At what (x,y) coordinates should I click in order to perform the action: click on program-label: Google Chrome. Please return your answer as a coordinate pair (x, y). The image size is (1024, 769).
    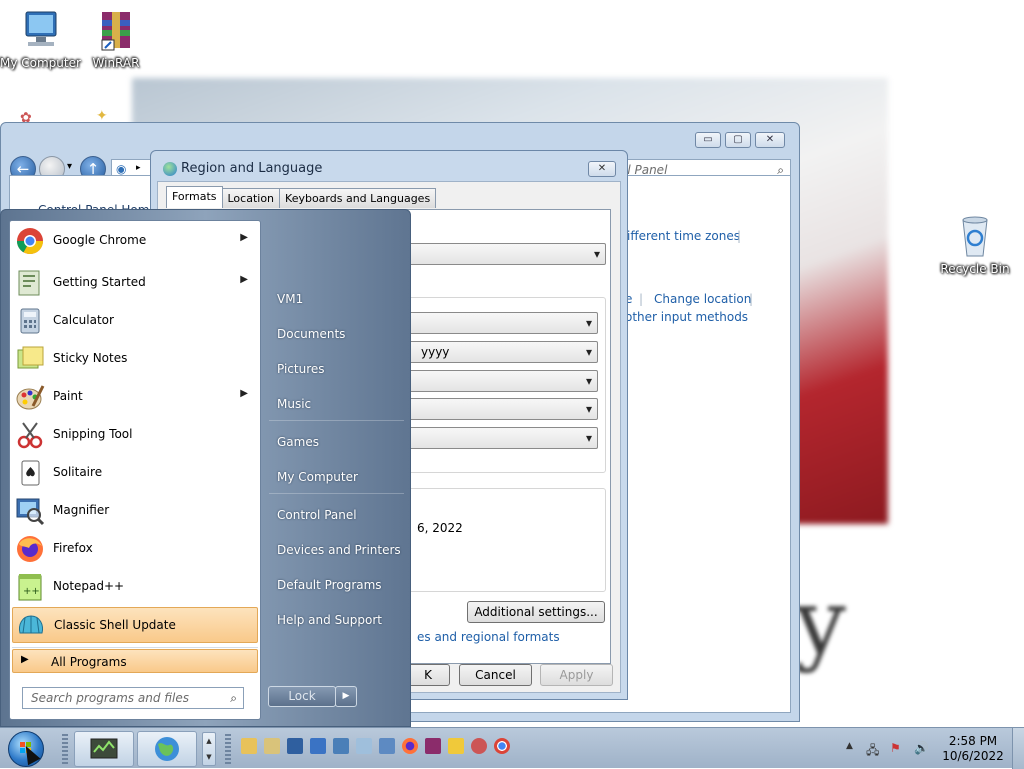
    Looking at the image, I should click on (100, 240).